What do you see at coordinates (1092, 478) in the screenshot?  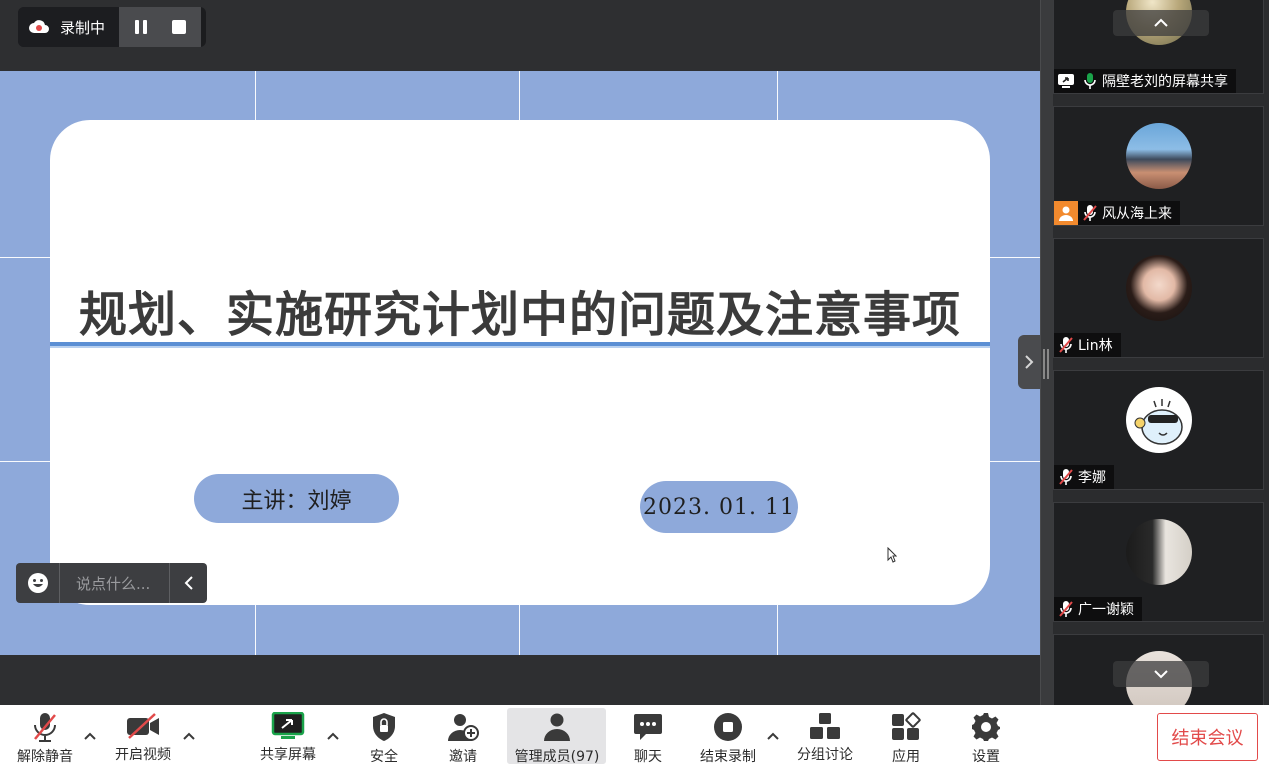 I see `participant-name: 李娜` at bounding box center [1092, 478].